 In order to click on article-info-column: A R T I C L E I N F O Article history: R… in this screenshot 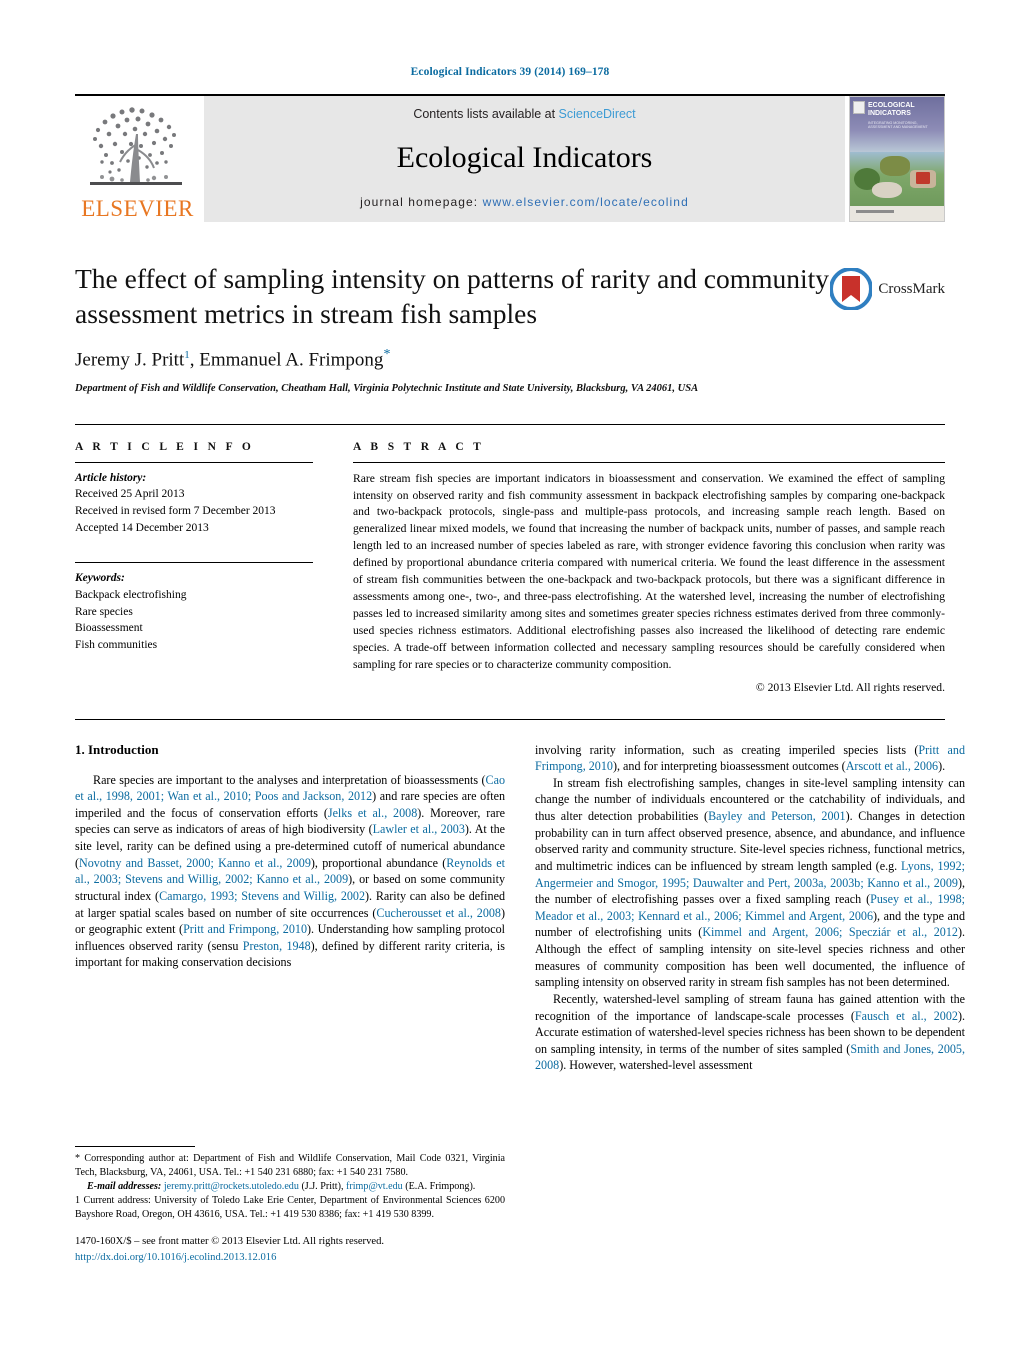, I will do `click(205, 572)`.